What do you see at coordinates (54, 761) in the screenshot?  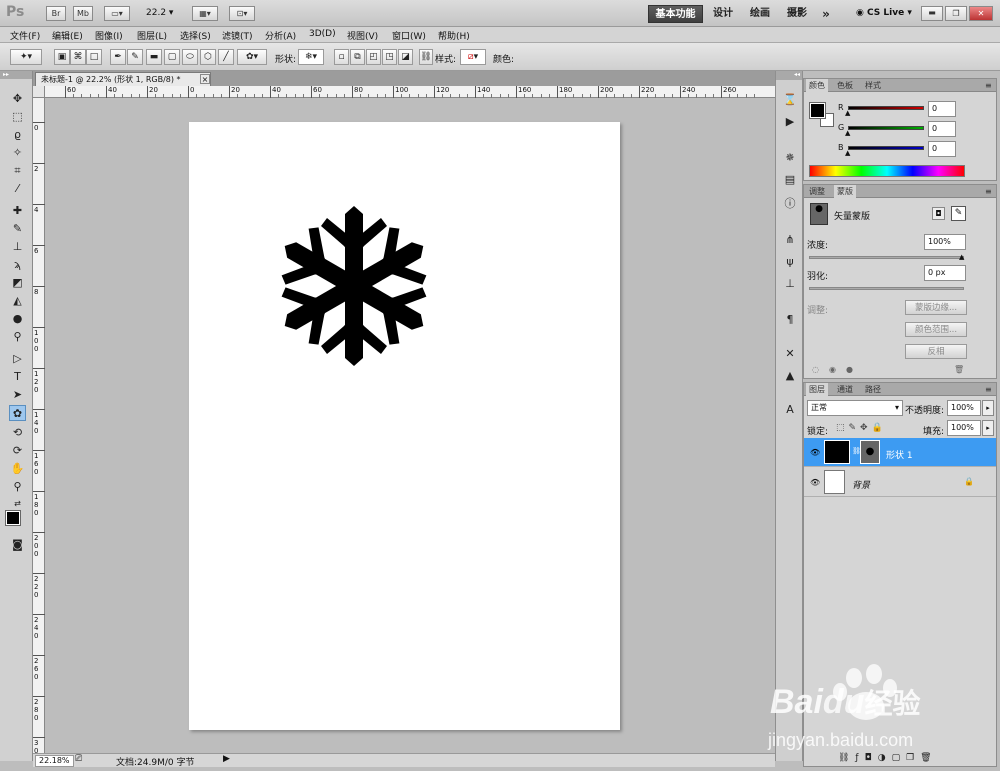 I see `zoom-level-field: 22.18%` at bounding box center [54, 761].